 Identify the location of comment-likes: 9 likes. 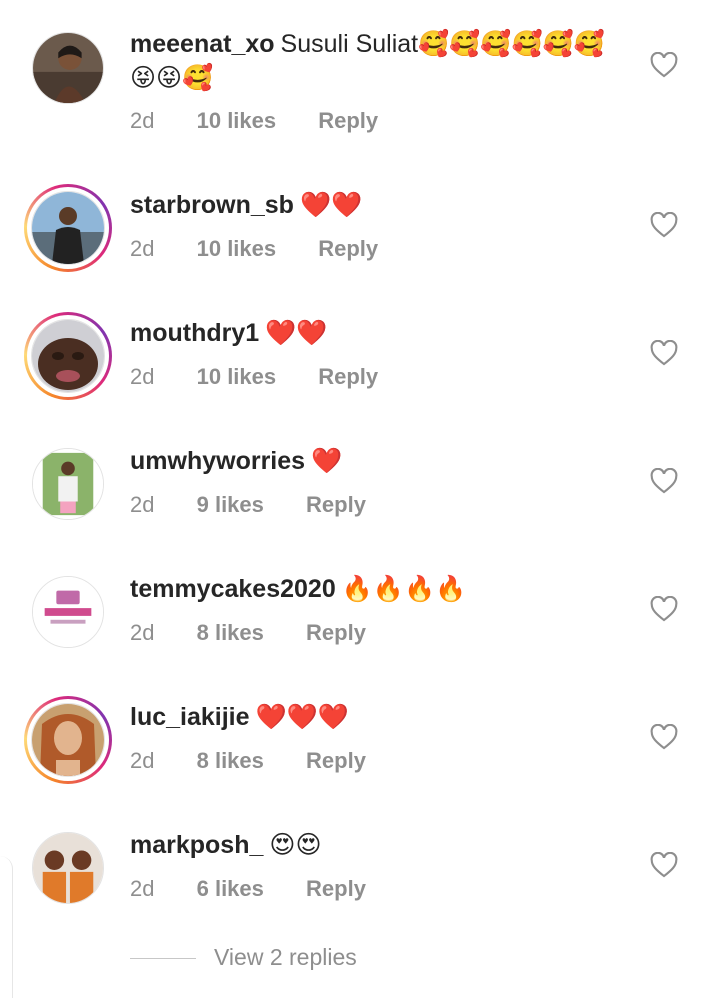
(230, 504).